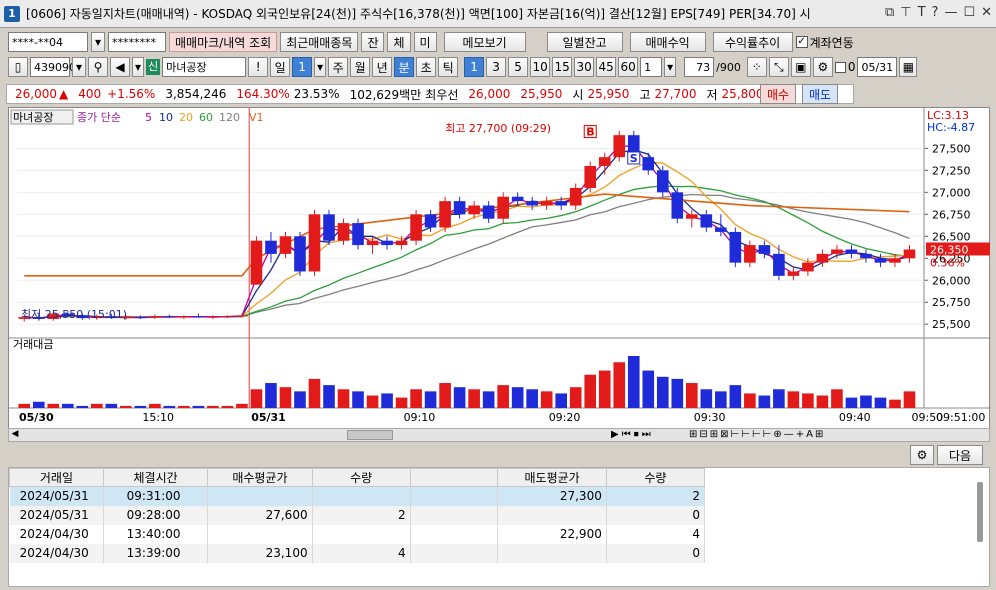  Describe the element at coordinates (484, 42) in the screenshot. I see `memo-button: 메모보기` at that location.